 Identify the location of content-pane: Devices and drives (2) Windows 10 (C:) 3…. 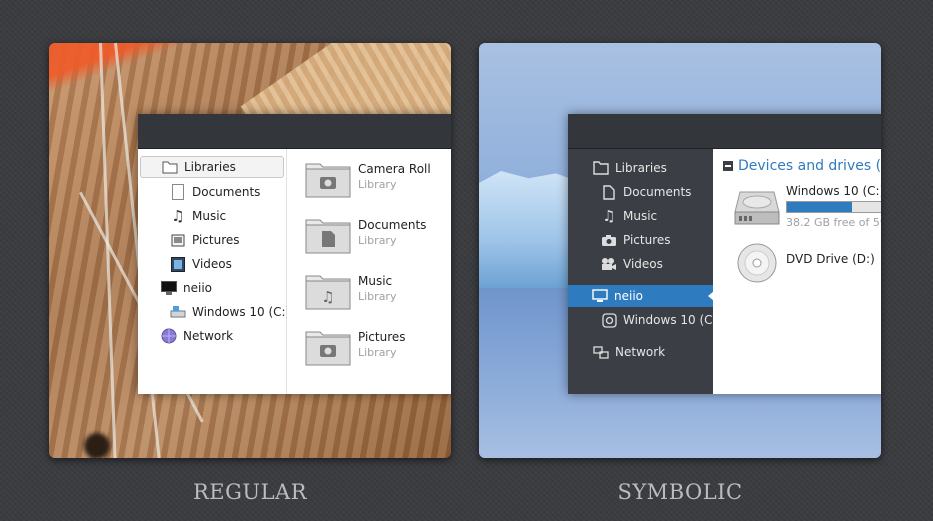
(797, 271).